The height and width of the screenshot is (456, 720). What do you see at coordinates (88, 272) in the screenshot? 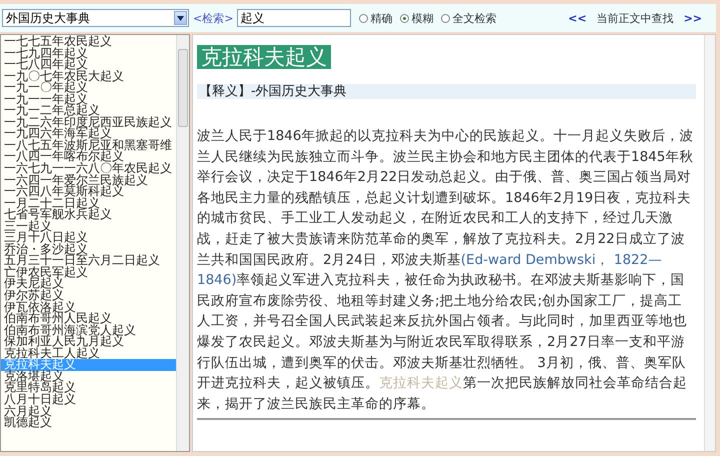
I see `entry-list-item: 亡伊农民军起义` at bounding box center [88, 272].